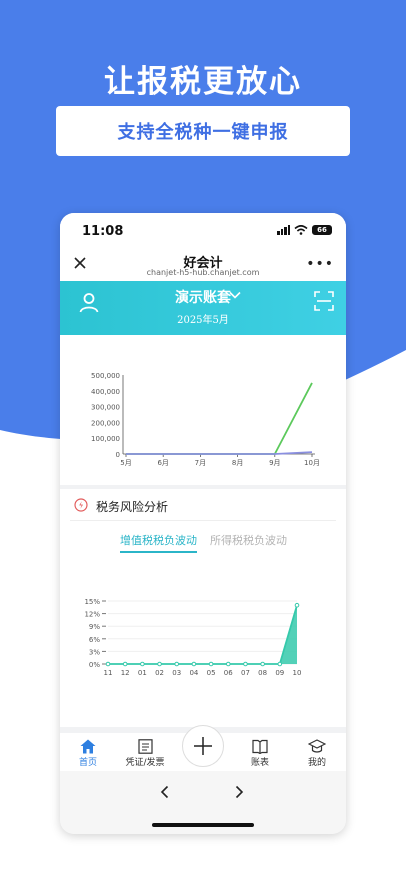 Image resolution: width=406 pixels, height=883 pixels. What do you see at coordinates (283, 230) in the screenshot?
I see `signal-icon` at bounding box center [283, 230].